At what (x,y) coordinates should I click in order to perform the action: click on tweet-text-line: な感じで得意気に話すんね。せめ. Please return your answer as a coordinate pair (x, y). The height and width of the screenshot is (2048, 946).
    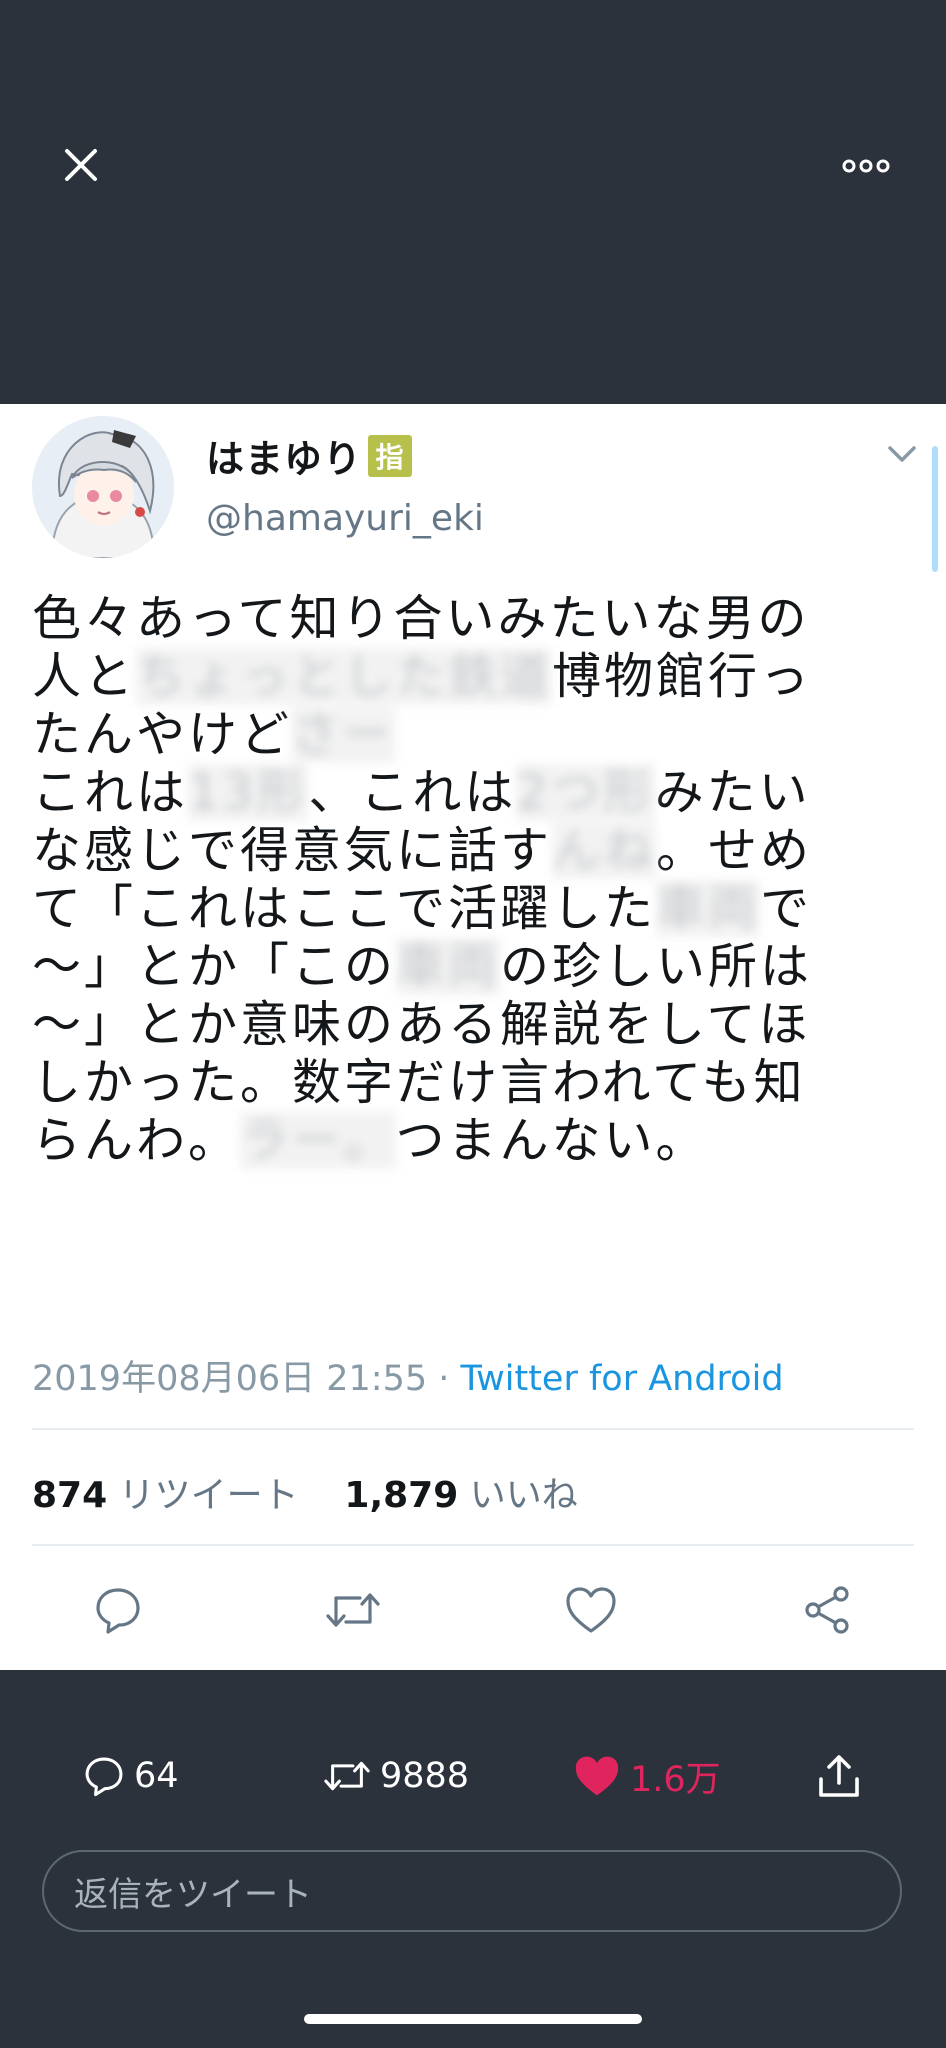
    Looking at the image, I should click on (472, 851).